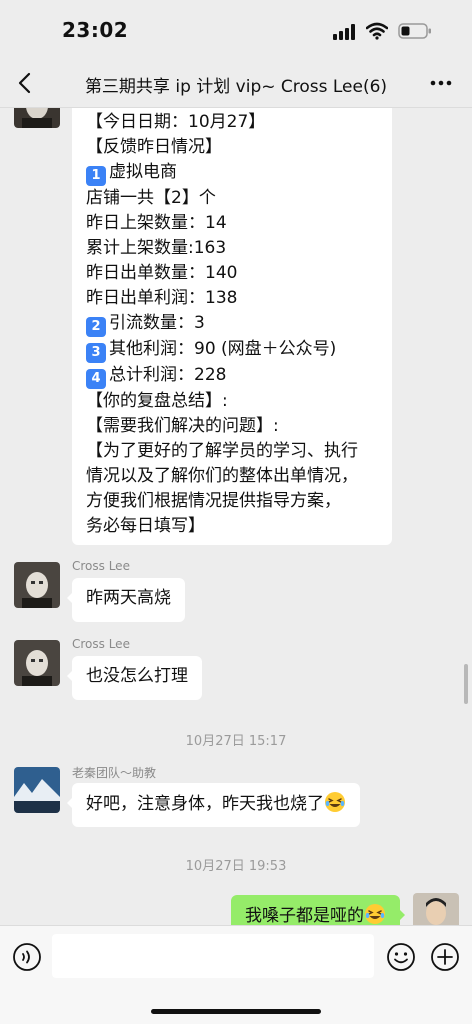  I want to click on battery-icon, so click(414, 31).